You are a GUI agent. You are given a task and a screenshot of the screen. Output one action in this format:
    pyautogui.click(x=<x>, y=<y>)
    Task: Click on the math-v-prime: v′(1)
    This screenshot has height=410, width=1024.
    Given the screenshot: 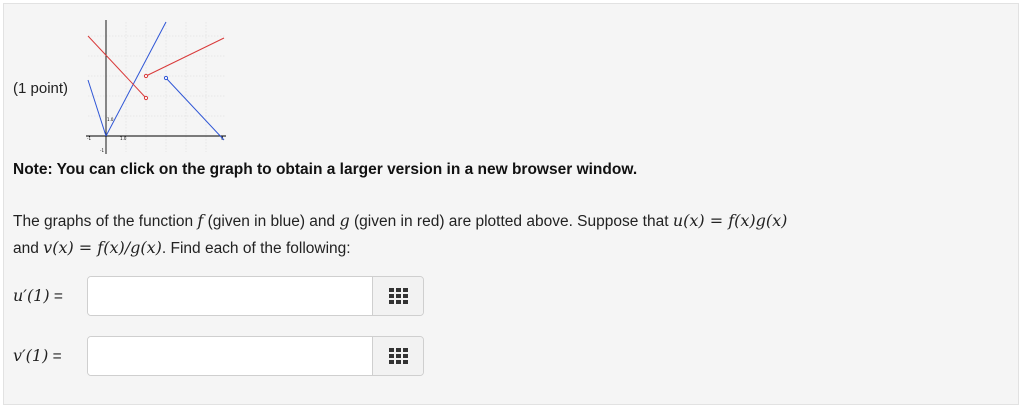 What is the action you would take?
    pyautogui.click(x=31, y=355)
    